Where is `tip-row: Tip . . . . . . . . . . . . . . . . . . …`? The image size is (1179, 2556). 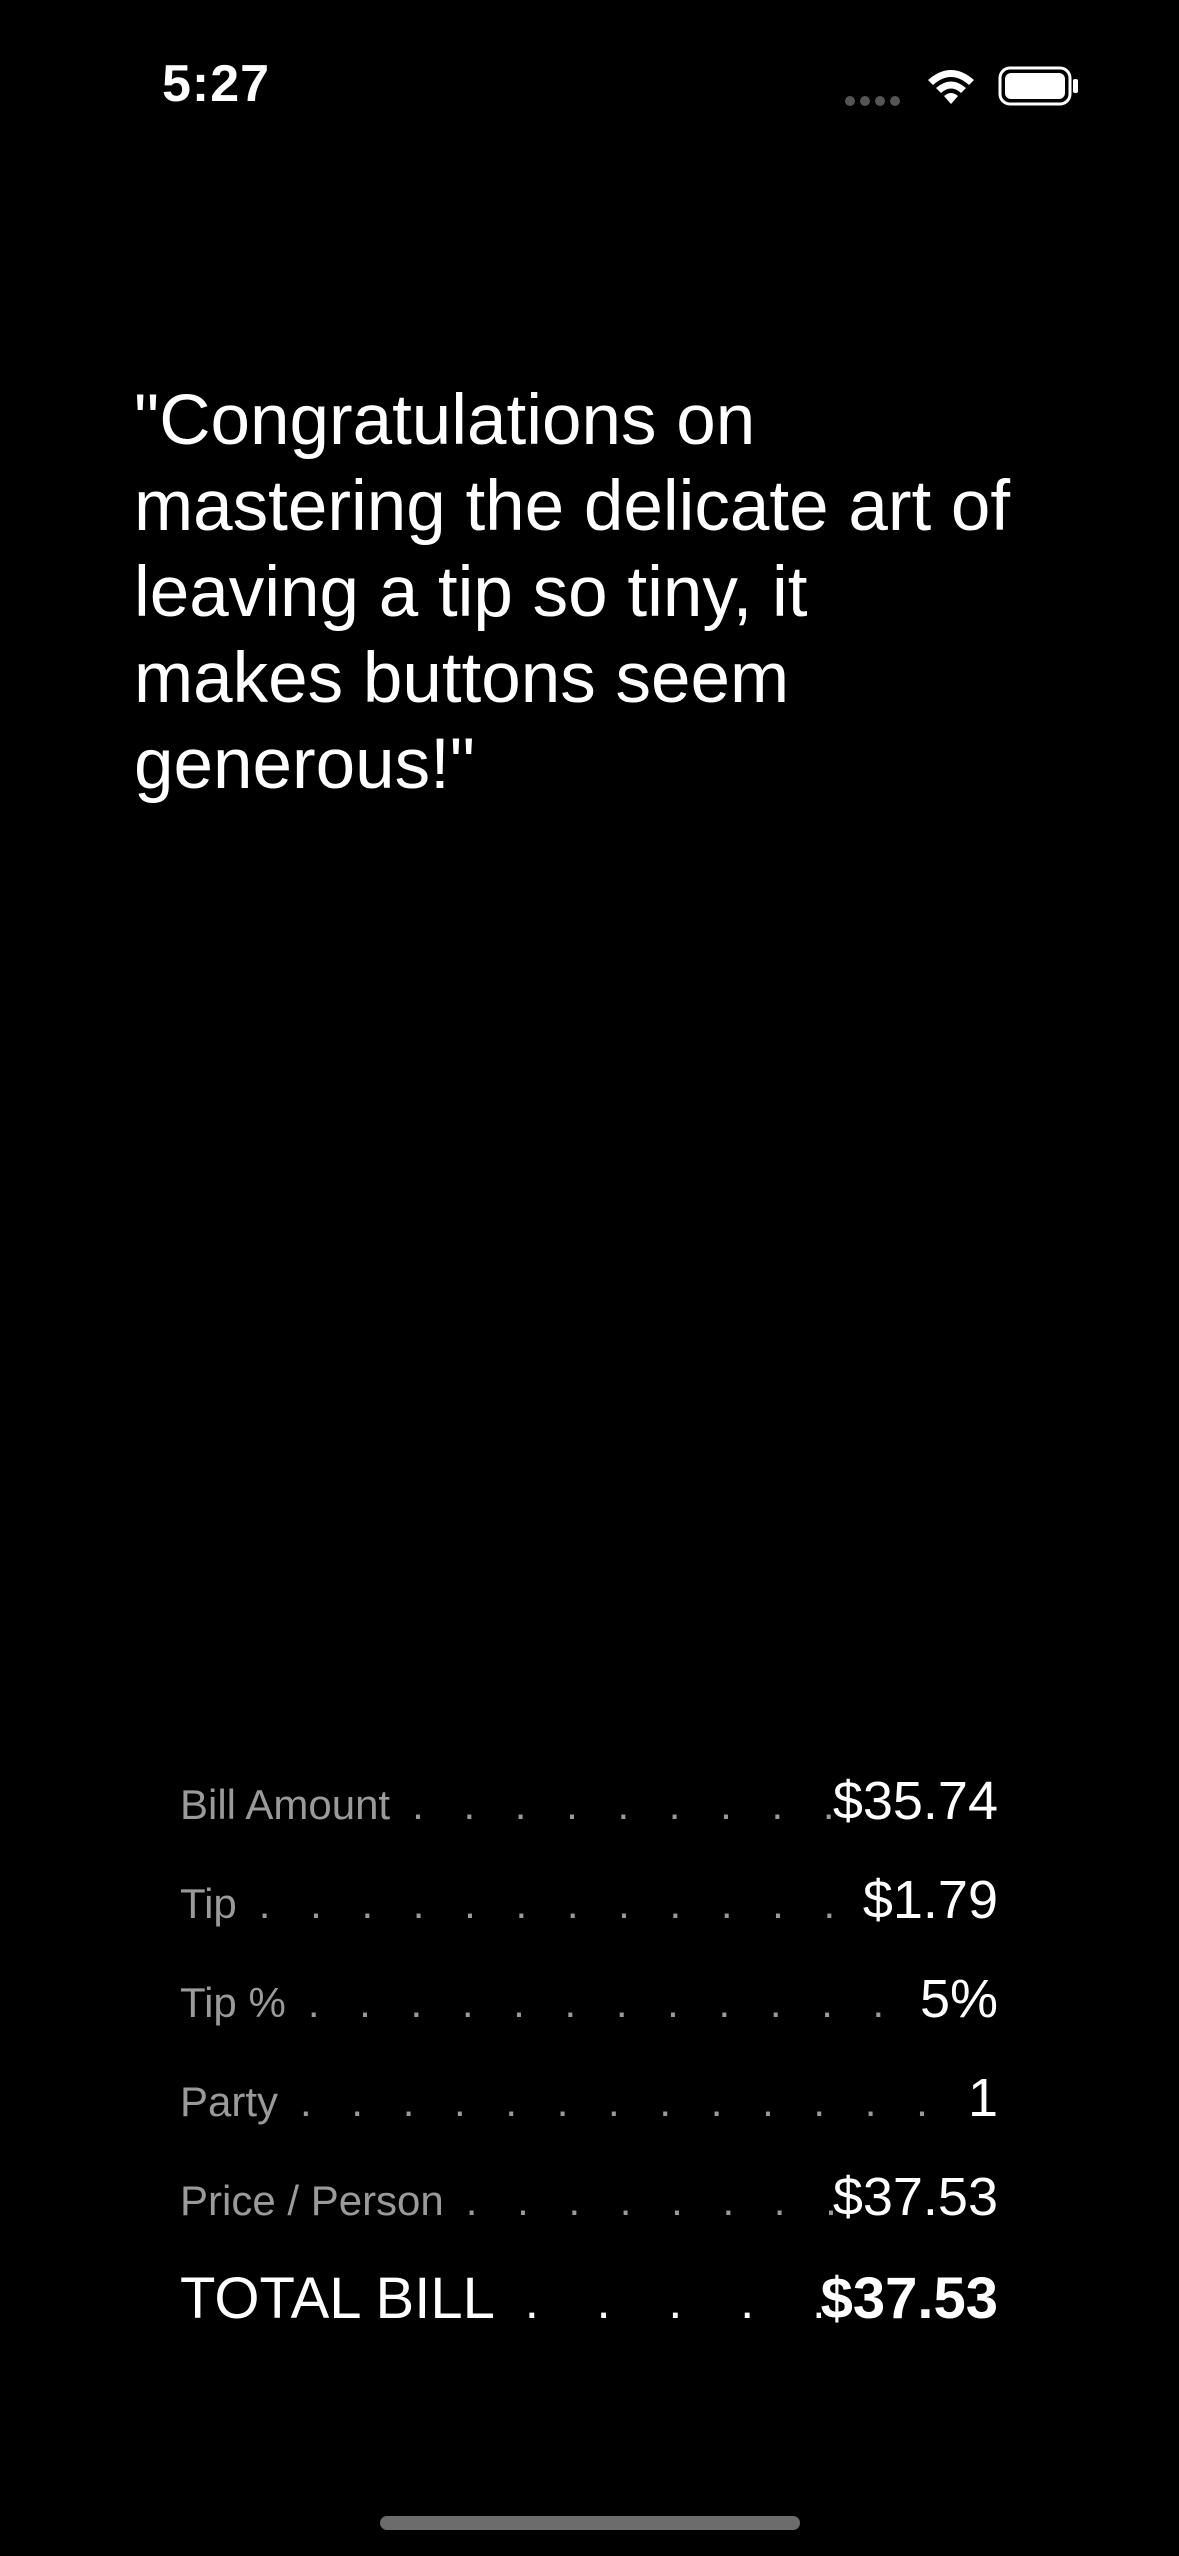 tip-row: Tip . . . . . . . . . . . . . . . . . . … is located at coordinates (589, 1918).